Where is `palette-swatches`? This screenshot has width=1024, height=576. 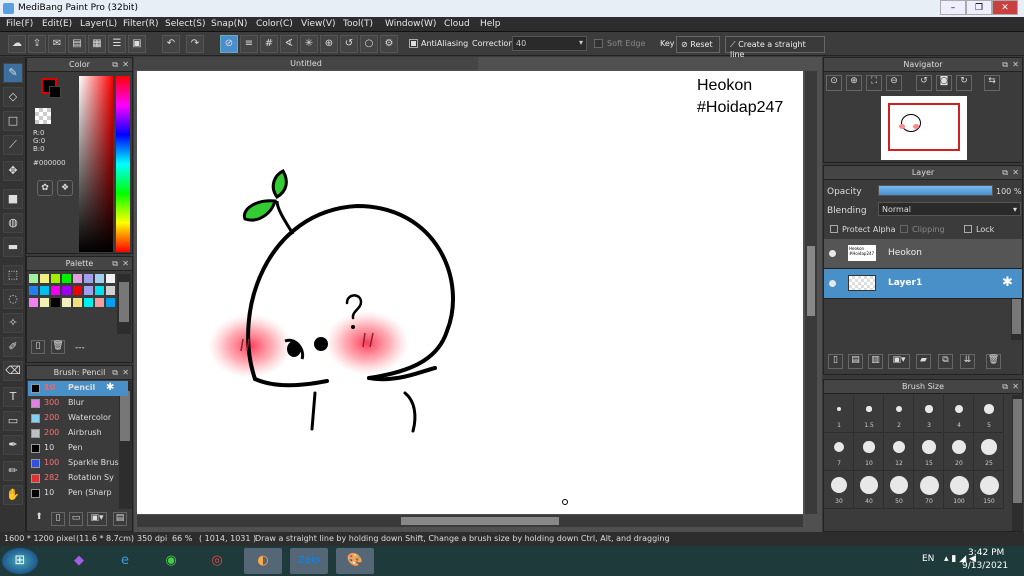
palette-swatches is located at coordinates (73, 299).